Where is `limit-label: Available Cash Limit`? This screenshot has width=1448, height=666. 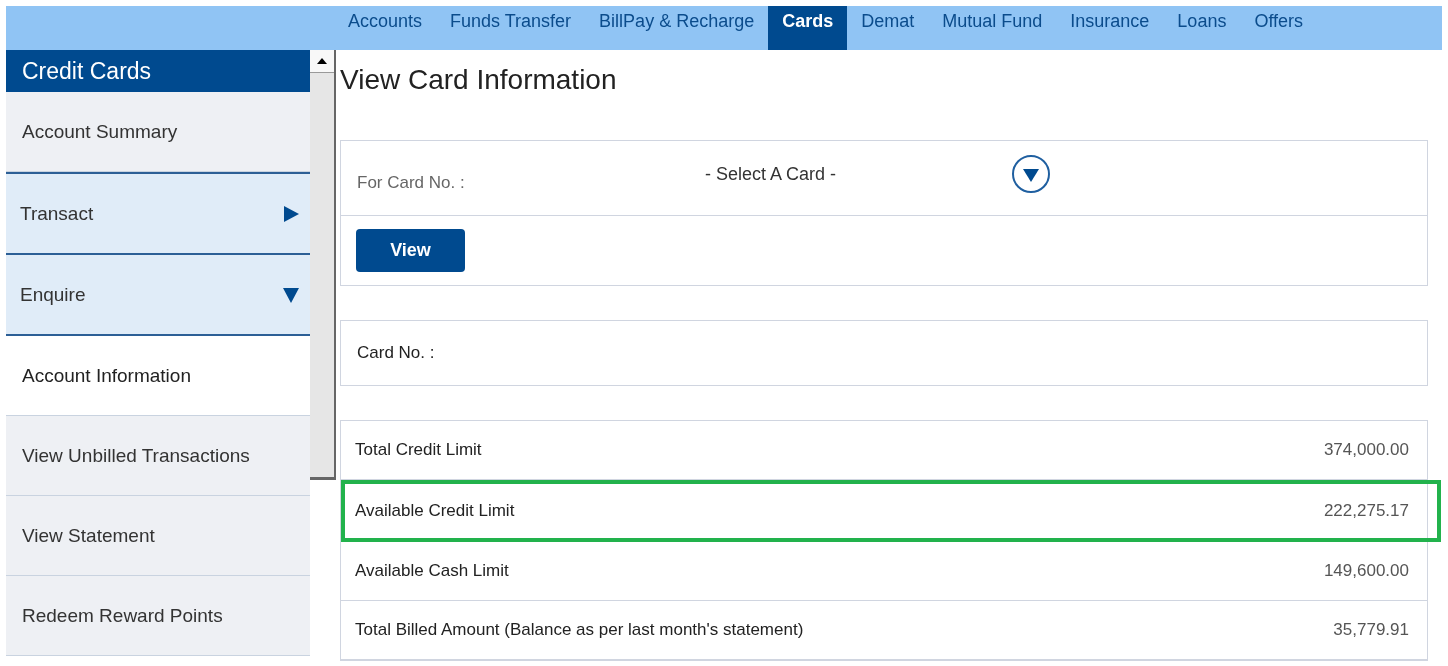
limit-label: Available Cash Limit is located at coordinates (432, 571).